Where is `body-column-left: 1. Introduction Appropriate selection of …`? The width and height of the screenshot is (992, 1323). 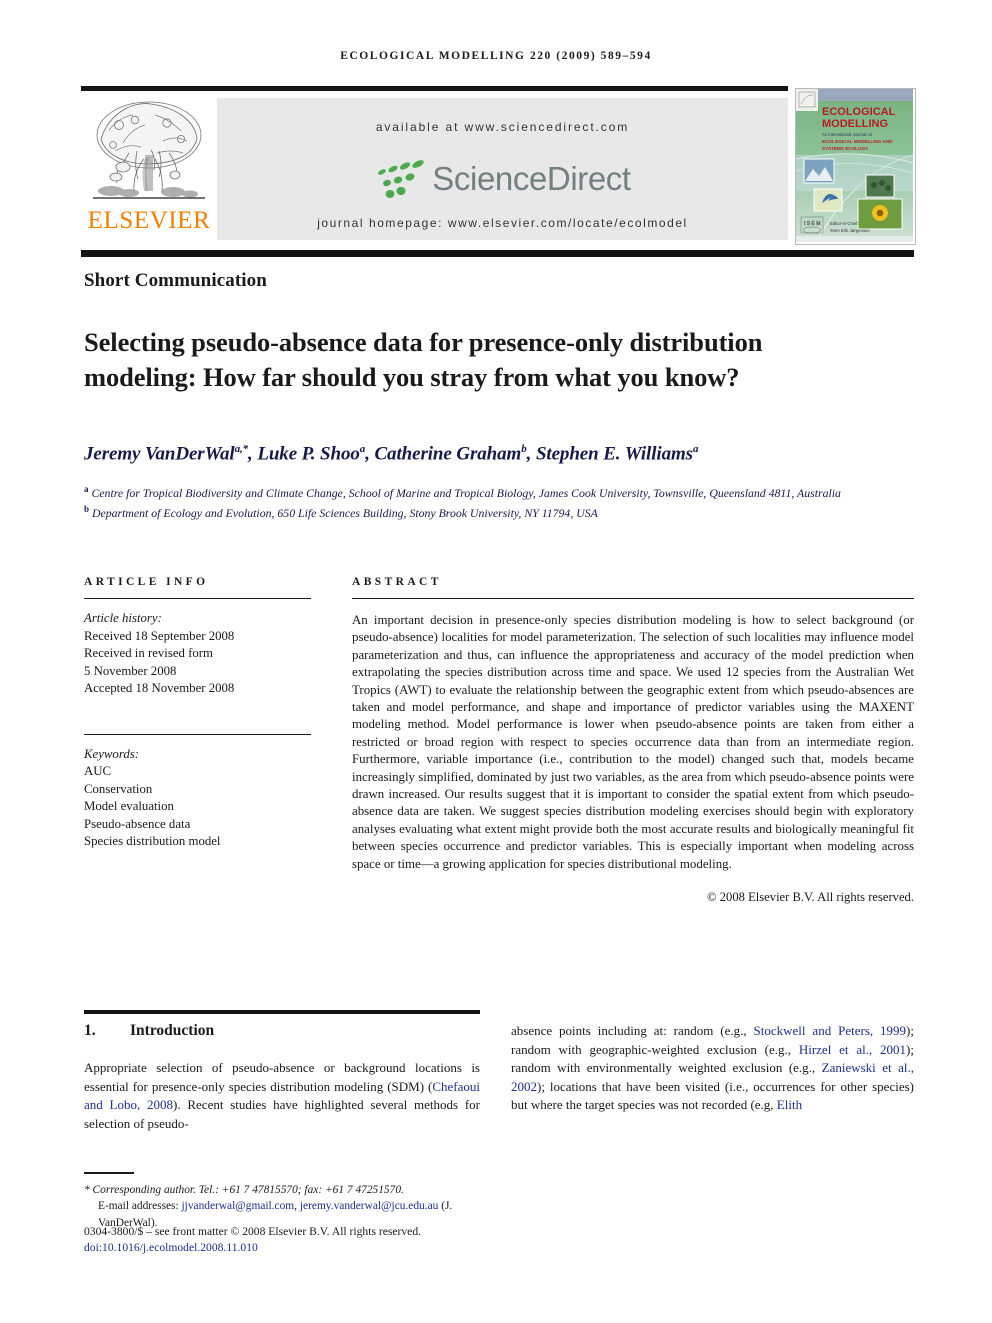
body-column-left: 1. Introduction Appropriate selection of … is located at coordinates (282, 1077).